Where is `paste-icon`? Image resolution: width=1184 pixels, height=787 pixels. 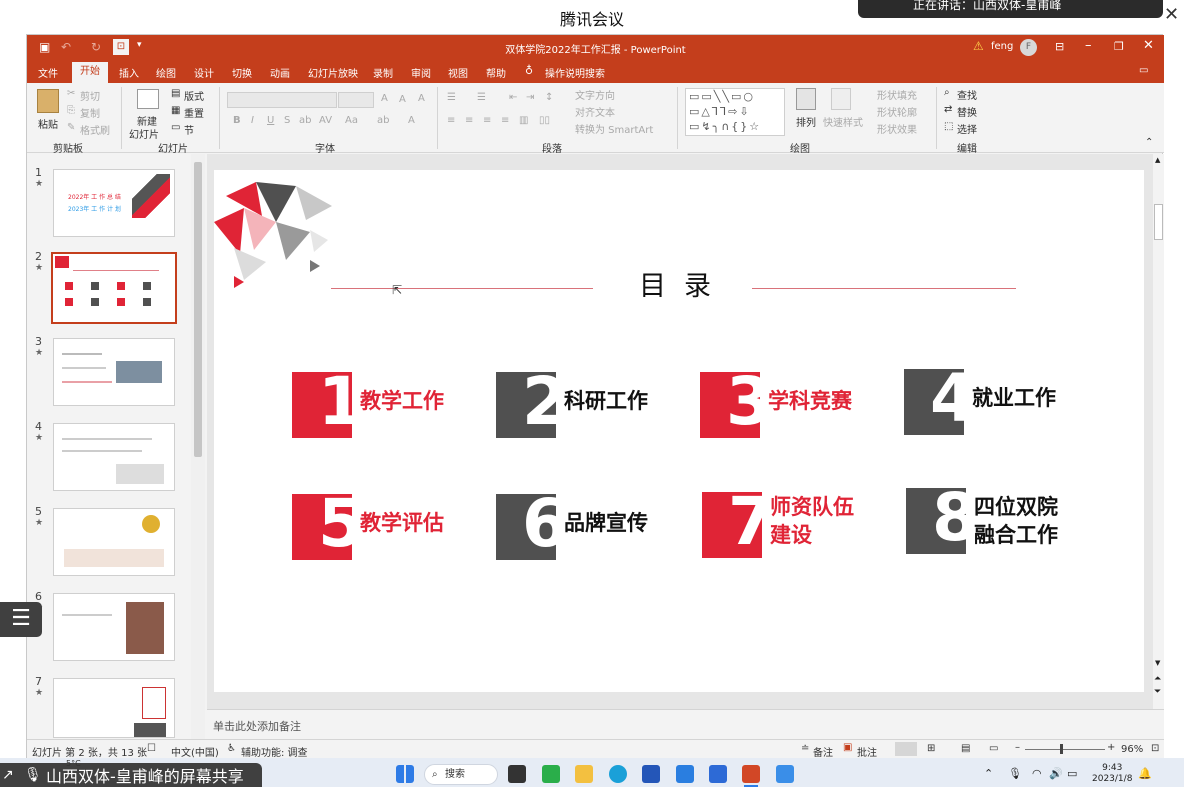
paste-icon is located at coordinates (48, 101).